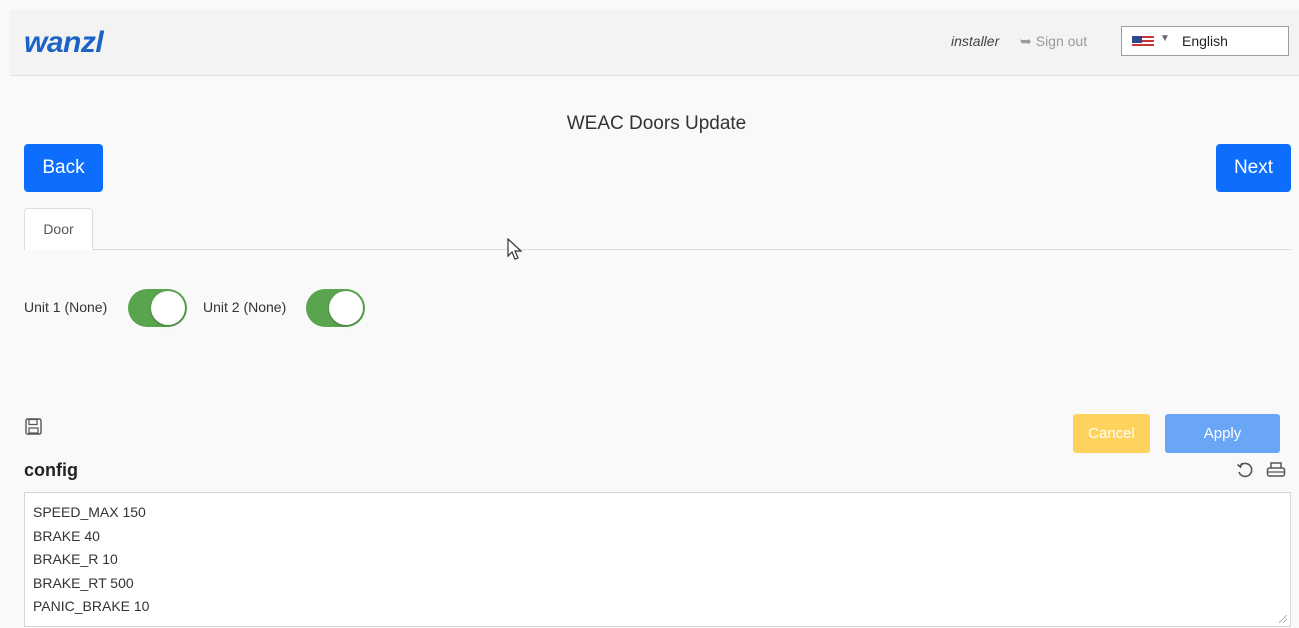  I want to click on apply-button: Apply, so click(1222, 433).